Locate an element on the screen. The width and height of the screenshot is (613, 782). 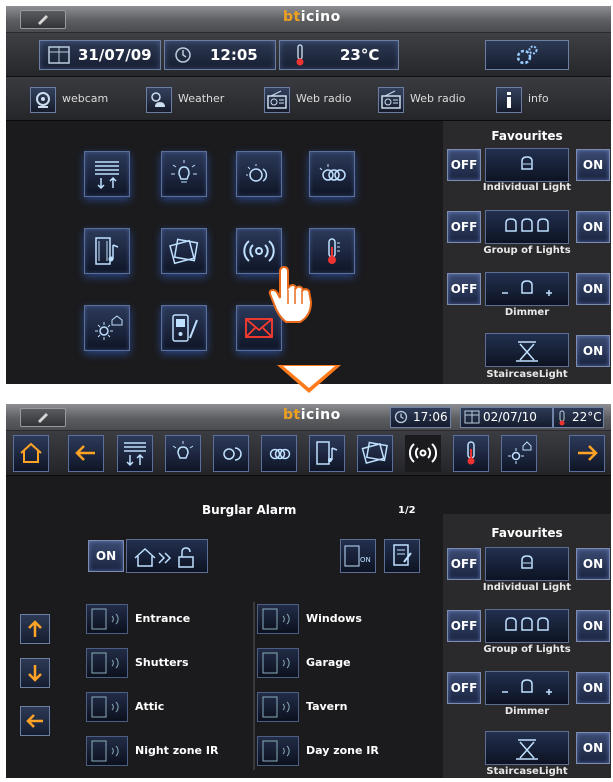
temperature-button is located at coordinates (471, 453).